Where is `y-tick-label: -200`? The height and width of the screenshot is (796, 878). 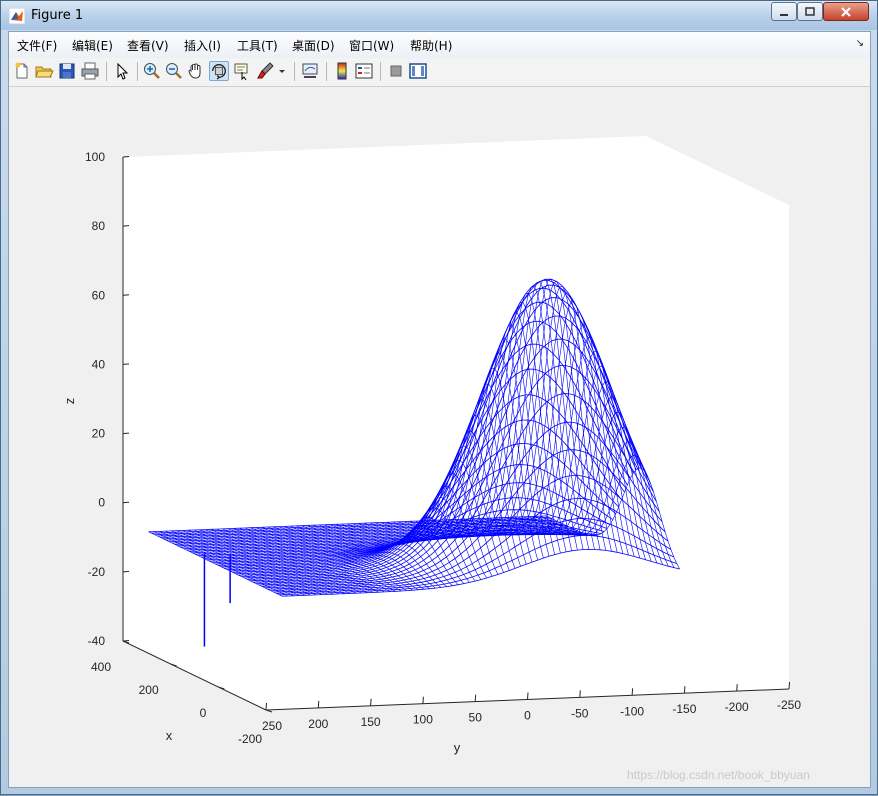
y-tick-label: -200 is located at coordinates (737, 707).